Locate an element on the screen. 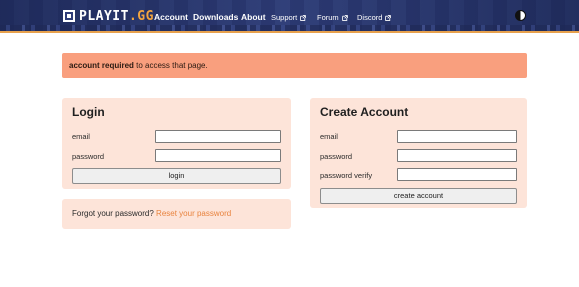 The width and height of the screenshot is (579, 287). reset-password-link: Reset your password is located at coordinates (193, 213).